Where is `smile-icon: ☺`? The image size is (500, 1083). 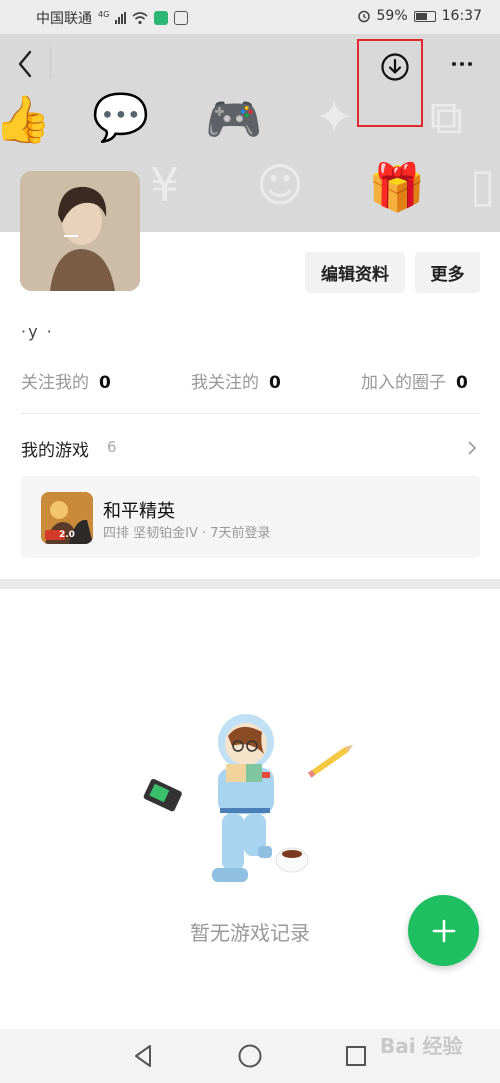
smile-icon: ☺ is located at coordinates (280, 185).